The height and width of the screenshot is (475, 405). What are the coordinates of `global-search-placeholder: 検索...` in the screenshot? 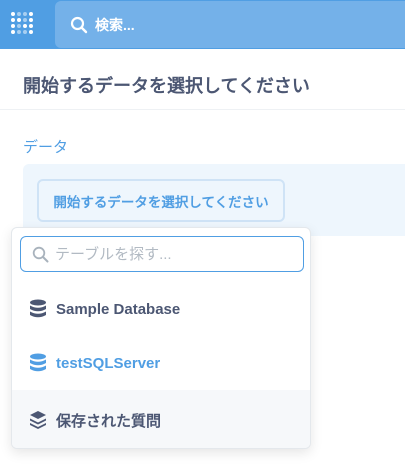 It's located at (115, 25).